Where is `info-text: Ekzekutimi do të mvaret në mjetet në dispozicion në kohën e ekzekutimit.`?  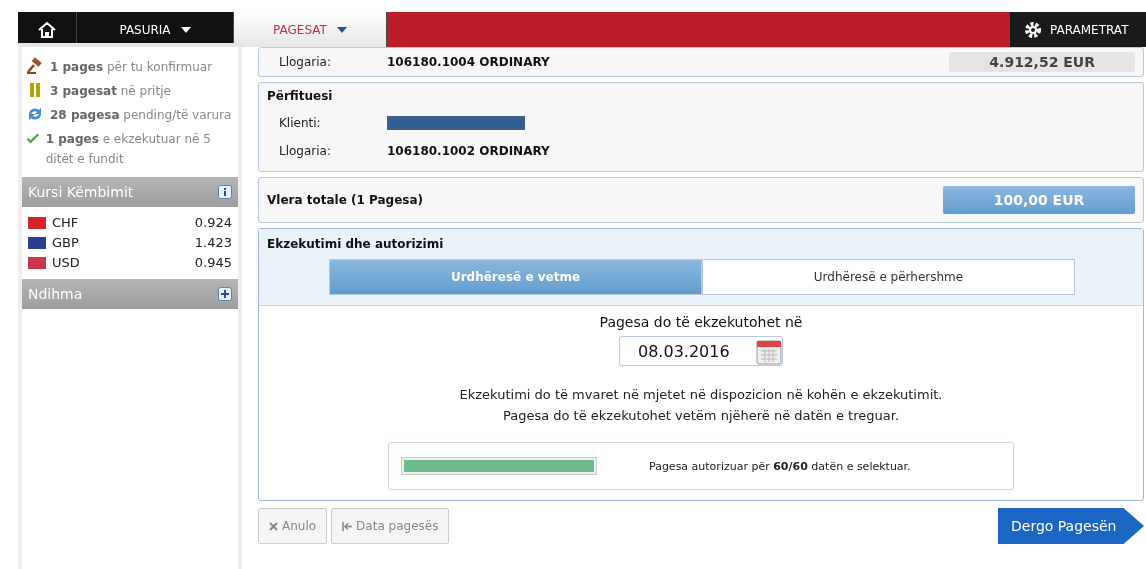 info-text: Ekzekutimi do të mvaret në mjetet në dispozicion në kohën e ekzekutimit. is located at coordinates (701, 395).